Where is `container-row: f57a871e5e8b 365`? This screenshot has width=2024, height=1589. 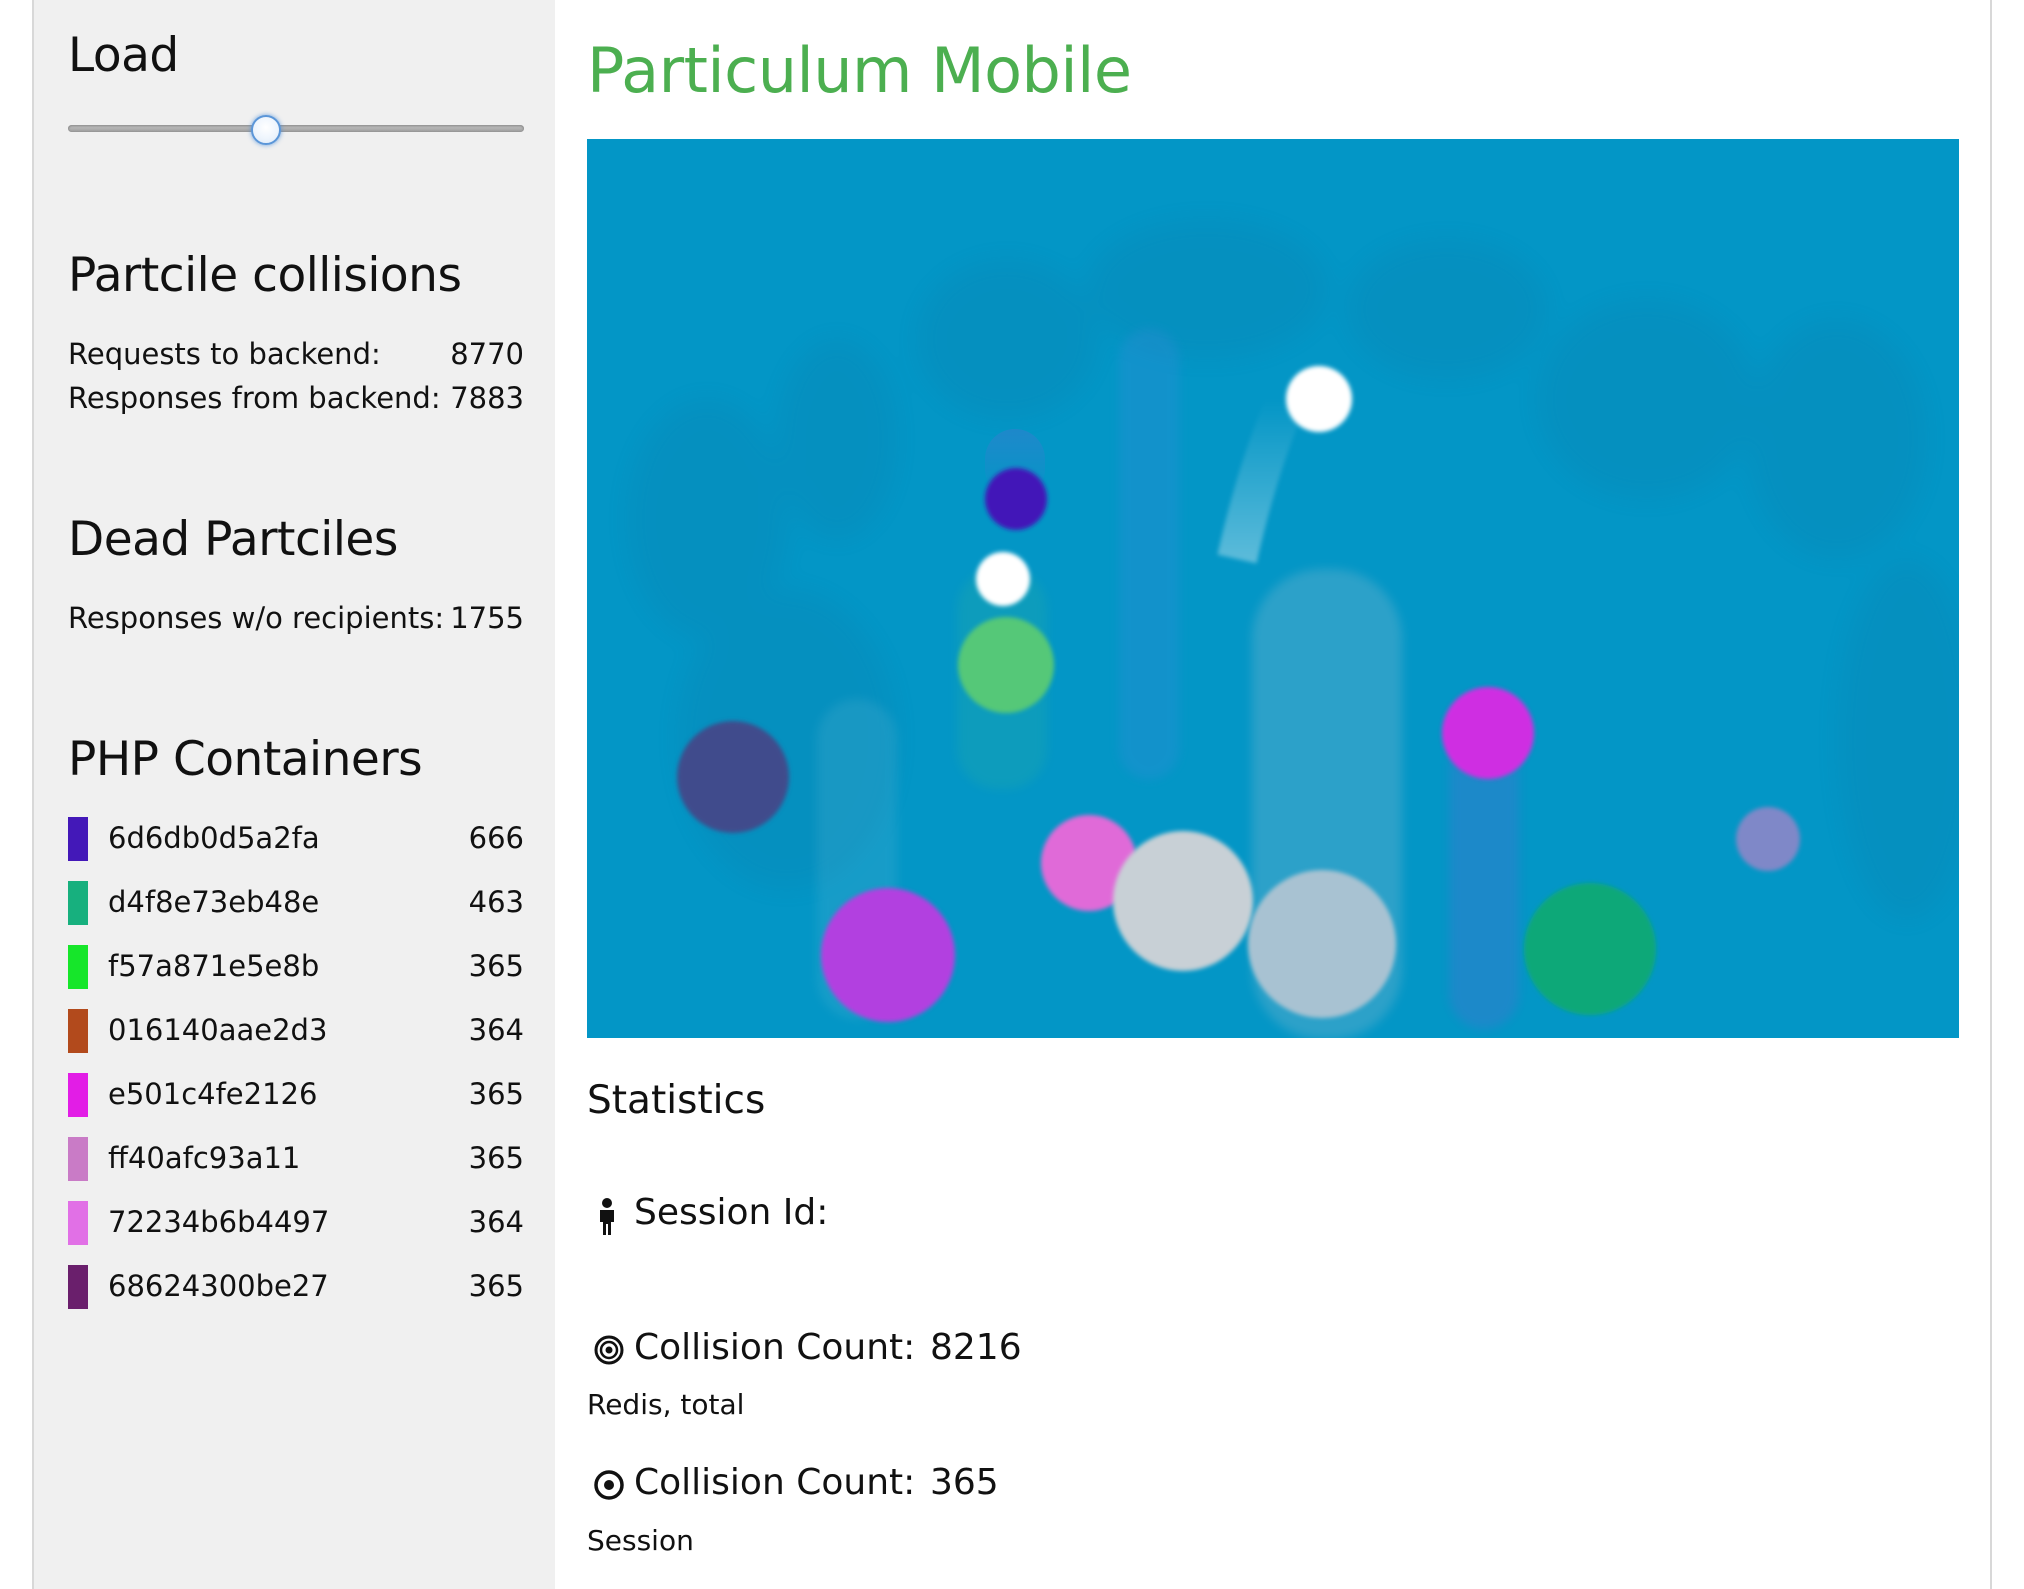
container-row: f57a871e5e8b 365 is located at coordinates (296, 967).